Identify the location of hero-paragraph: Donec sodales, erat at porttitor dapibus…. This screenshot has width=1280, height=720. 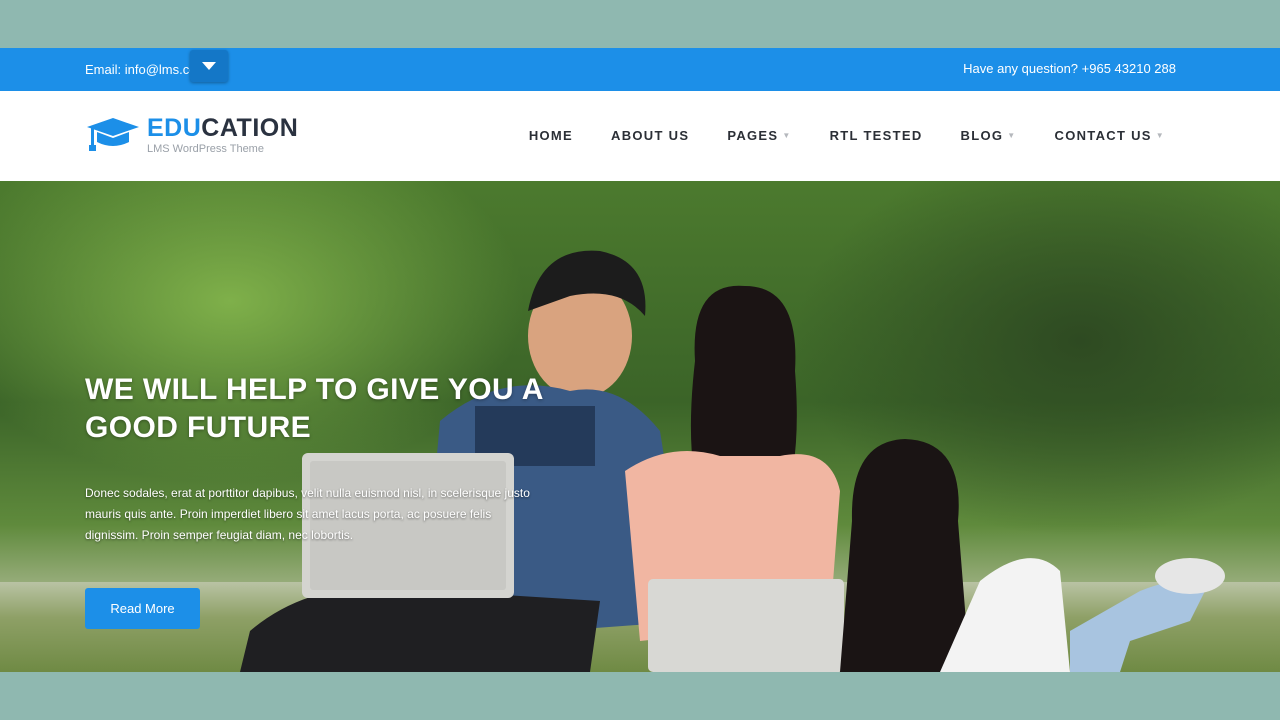
(307, 514).